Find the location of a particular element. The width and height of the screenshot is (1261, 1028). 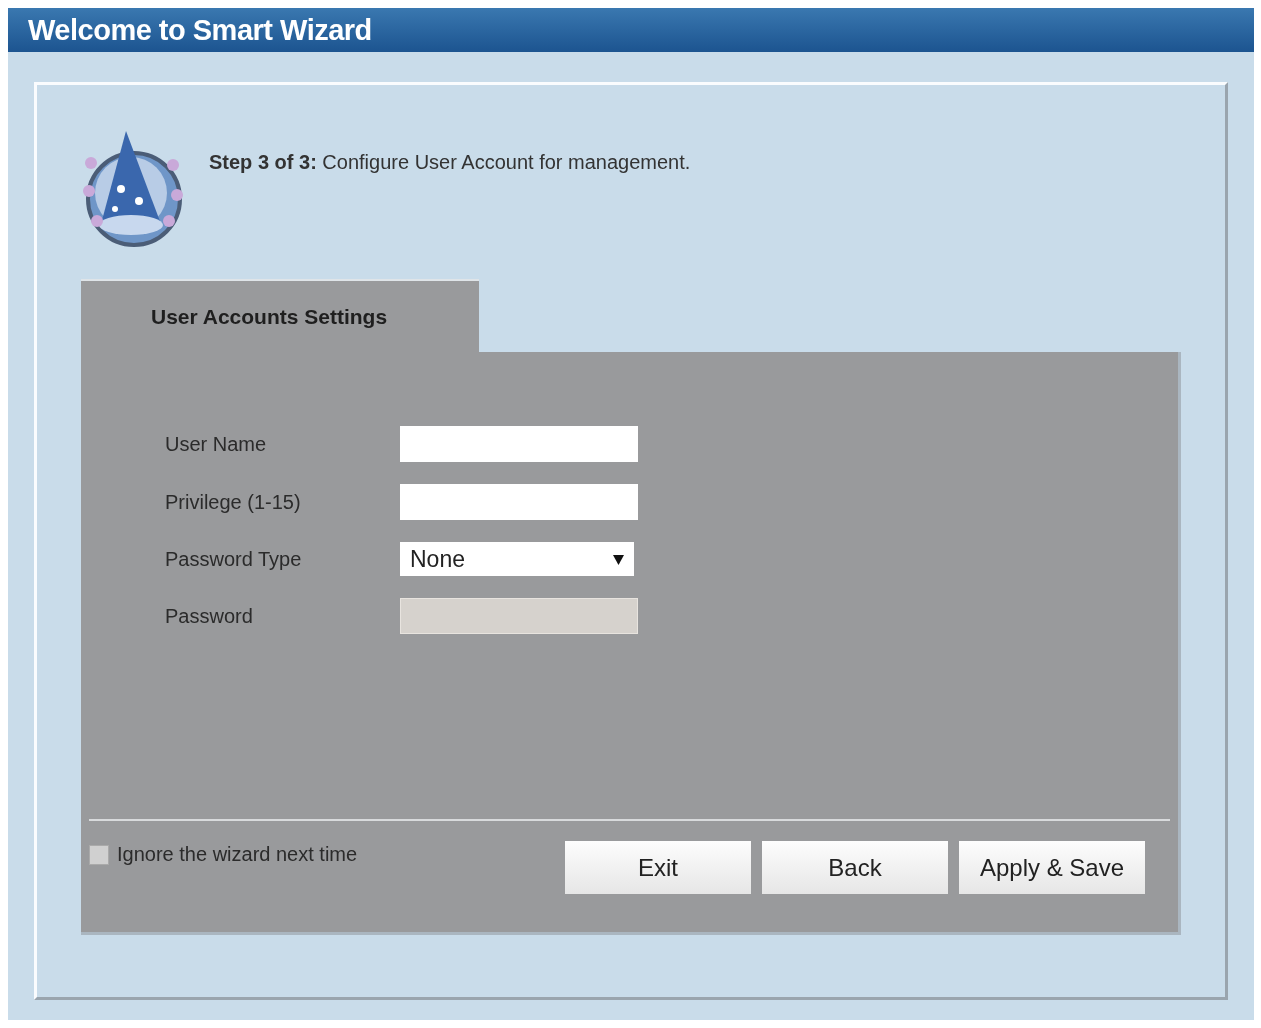

window-title: Welcome to Smart Wizard is located at coordinates (631, 30).